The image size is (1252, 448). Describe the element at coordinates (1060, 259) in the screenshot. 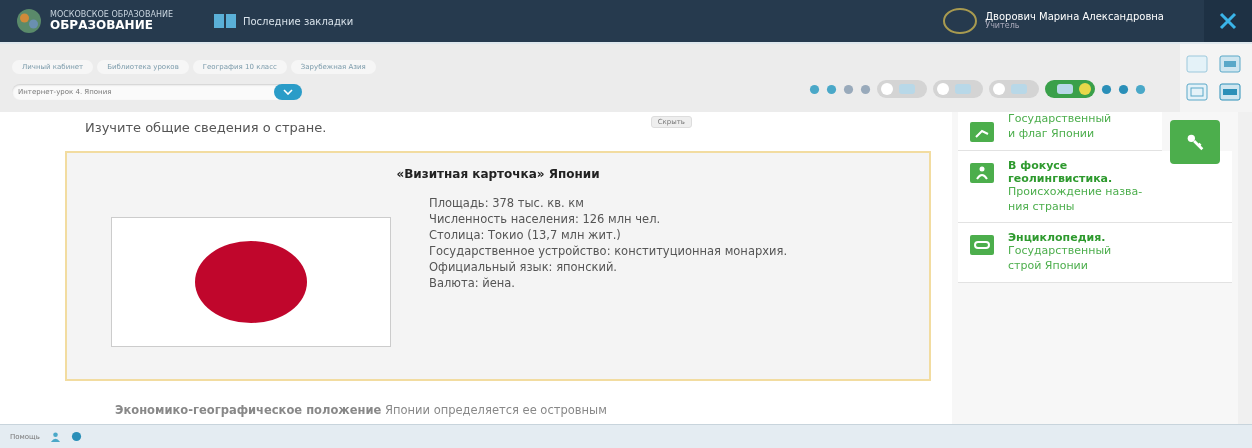

I see `resource-subtitle: Государственный строй Японии` at that location.